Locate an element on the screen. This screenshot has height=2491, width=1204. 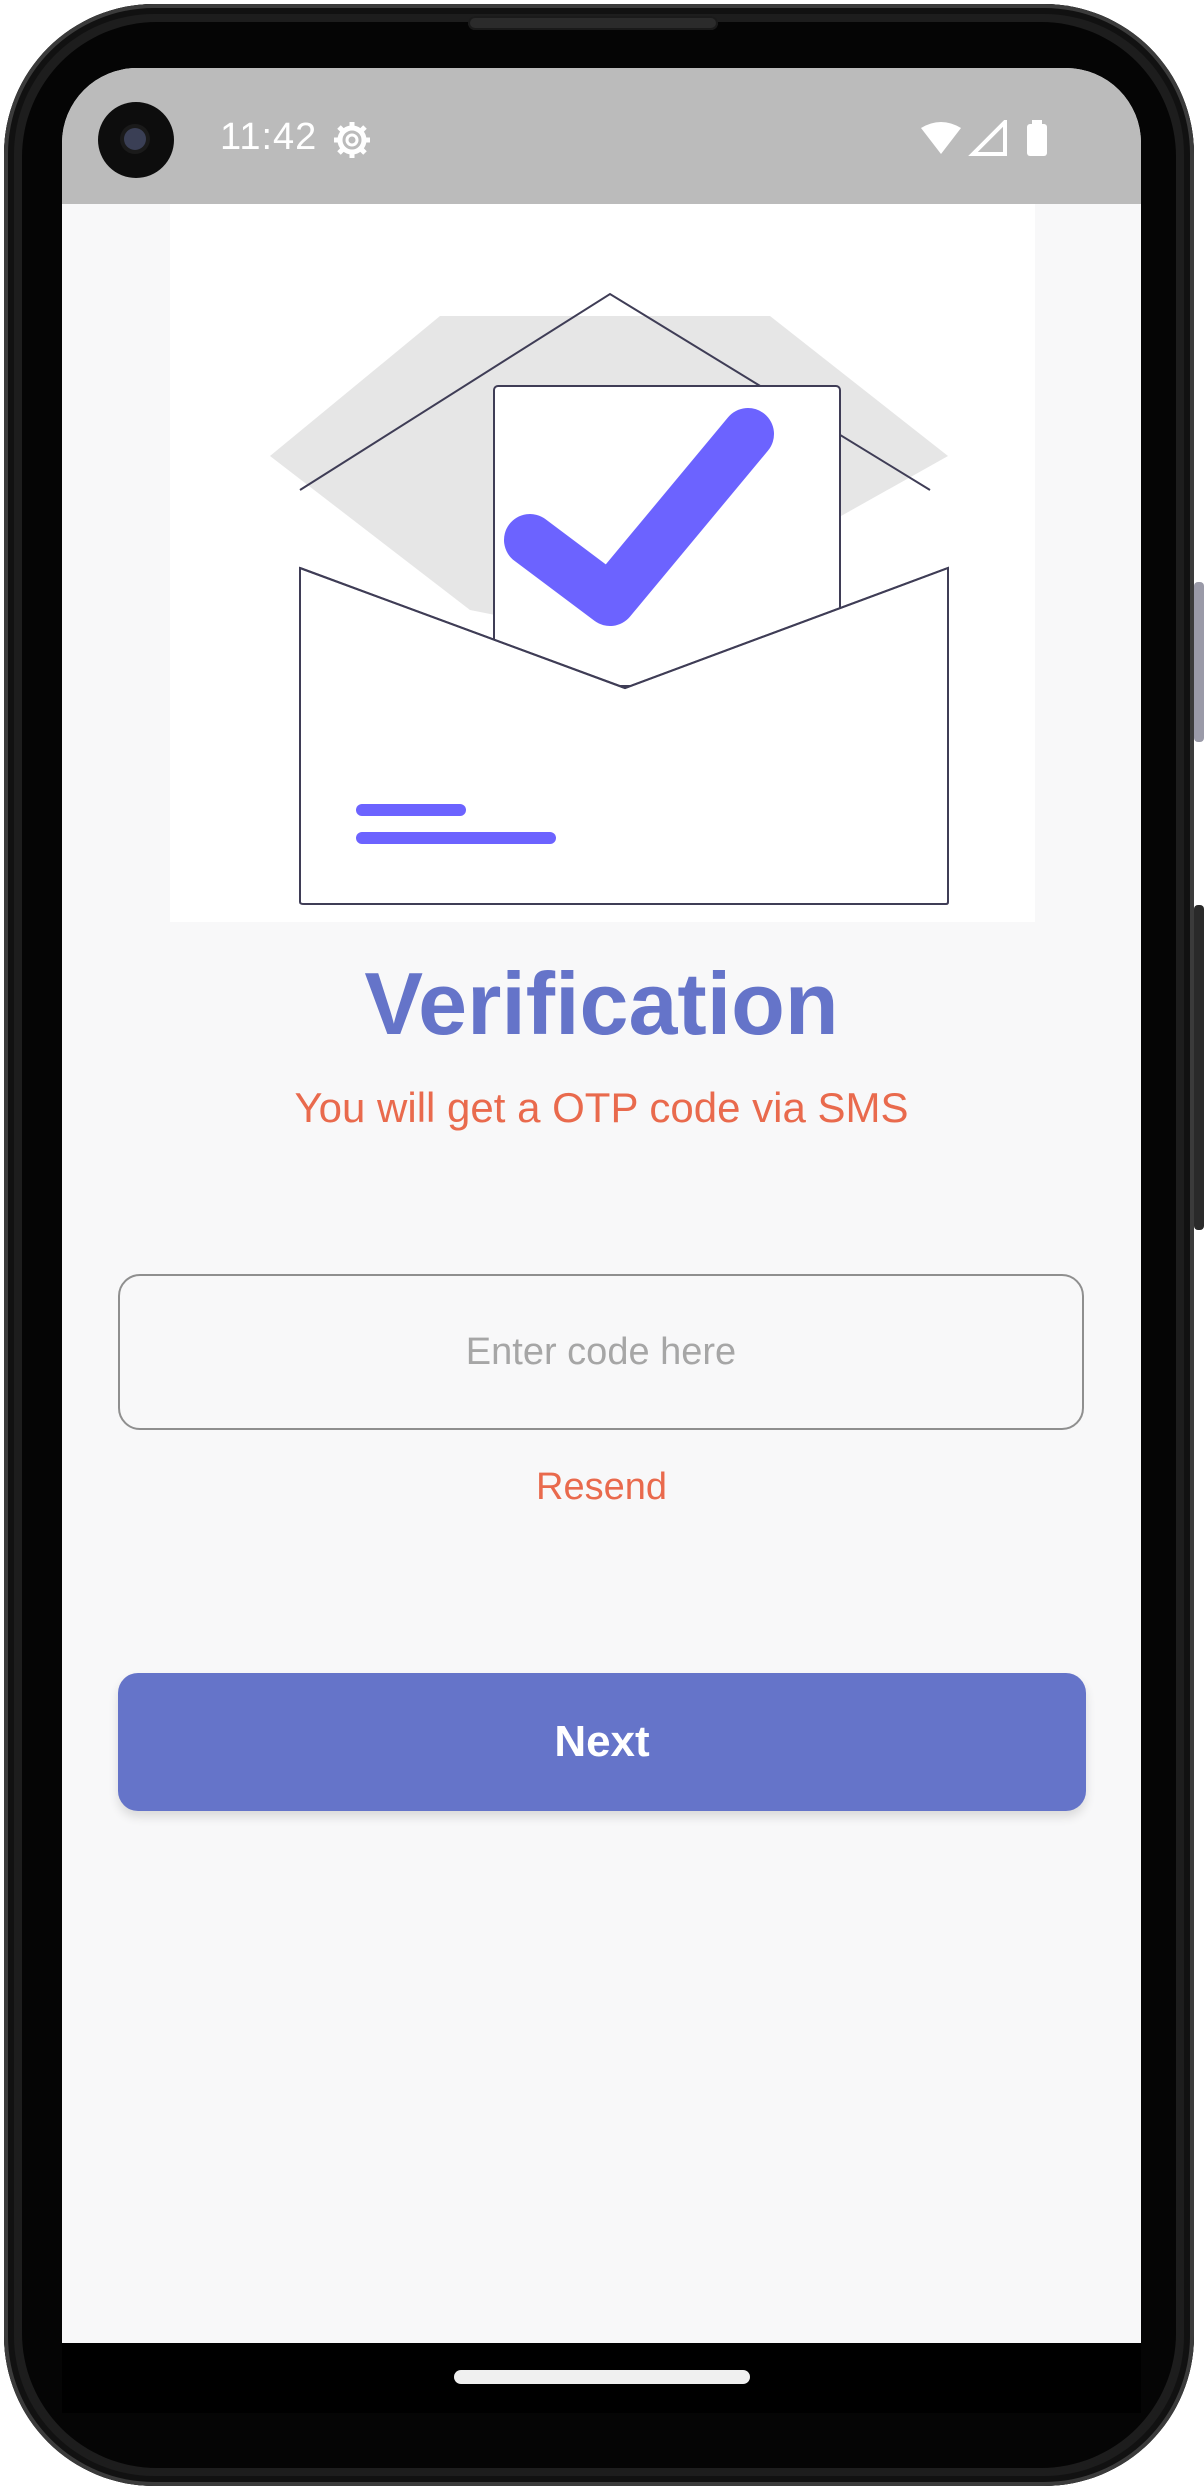
settings-gear-icon is located at coordinates (352, 140).